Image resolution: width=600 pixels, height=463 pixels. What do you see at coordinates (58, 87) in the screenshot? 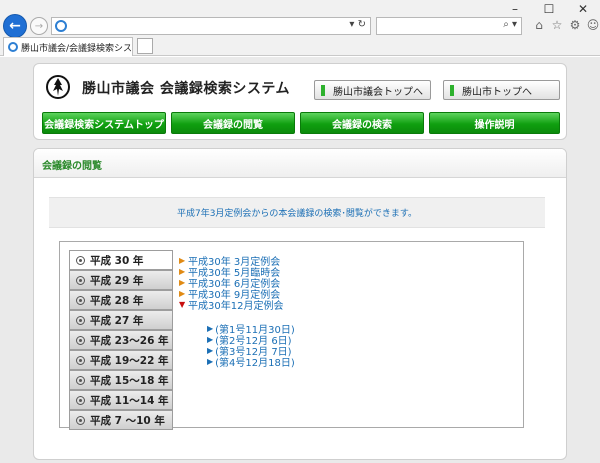
I see `city-emblem-icon` at bounding box center [58, 87].